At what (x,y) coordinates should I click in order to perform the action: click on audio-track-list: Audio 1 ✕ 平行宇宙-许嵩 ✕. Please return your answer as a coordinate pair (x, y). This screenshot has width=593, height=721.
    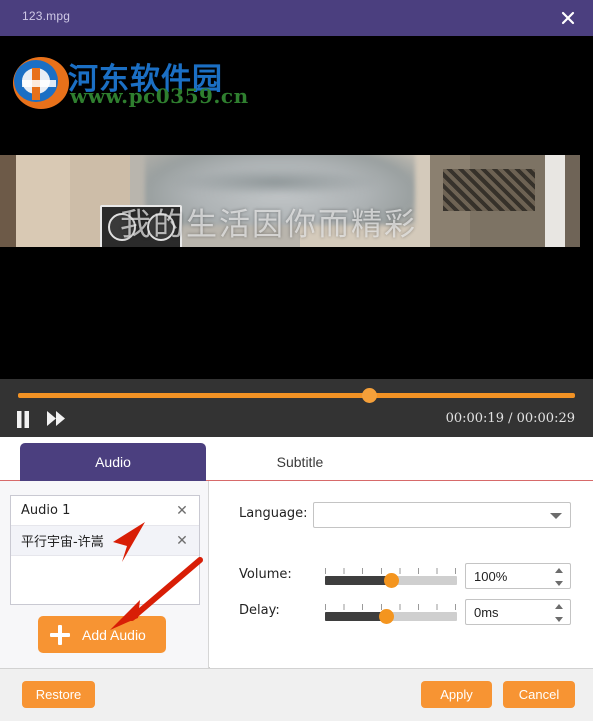
    Looking at the image, I should click on (105, 550).